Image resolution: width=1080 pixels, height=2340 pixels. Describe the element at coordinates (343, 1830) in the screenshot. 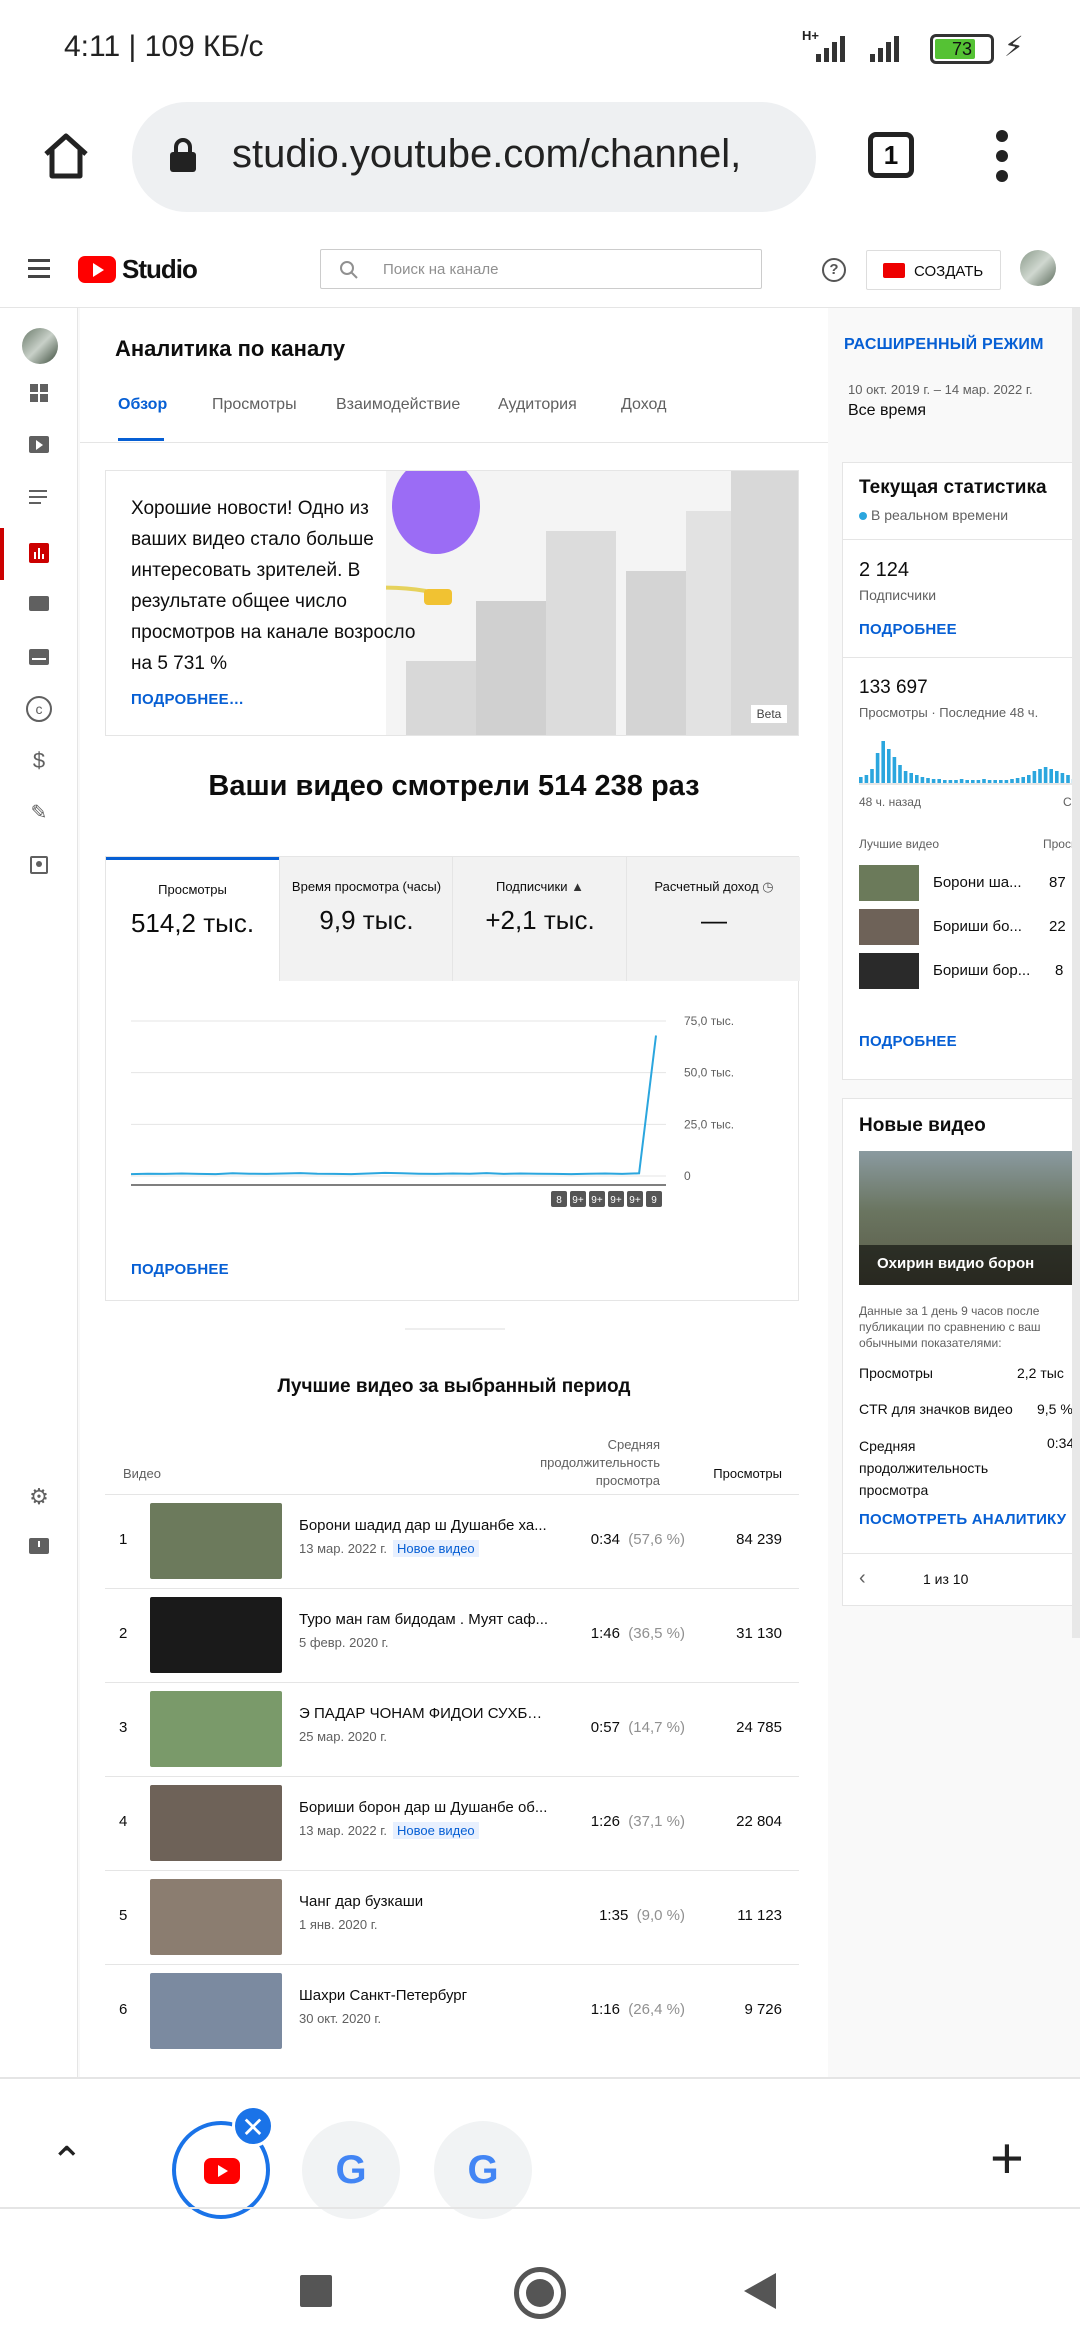

I see `video-date-text: 13 мар. 2022 г.` at that location.